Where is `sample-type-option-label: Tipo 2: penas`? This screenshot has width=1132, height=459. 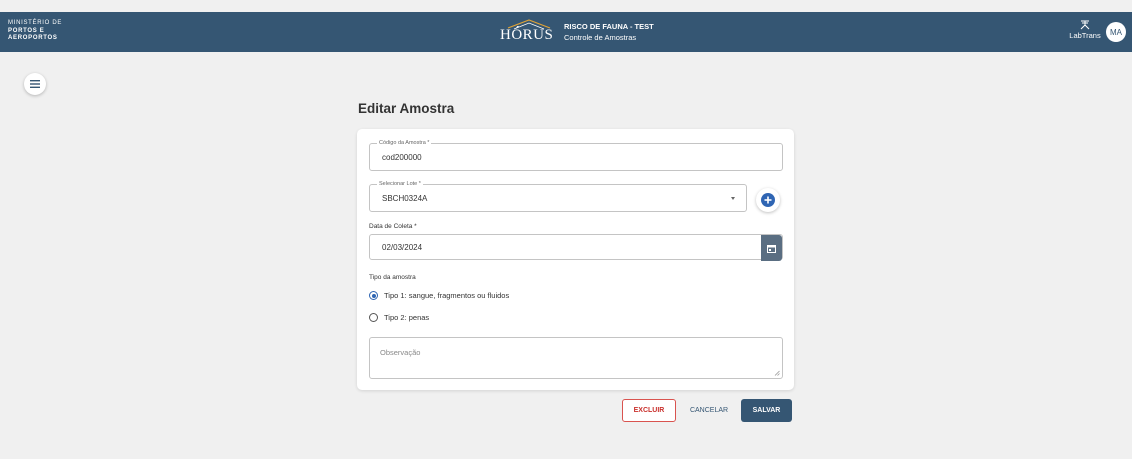 sample-type-option-label: Tipo 2: penas is located at coordinates (407, 317).